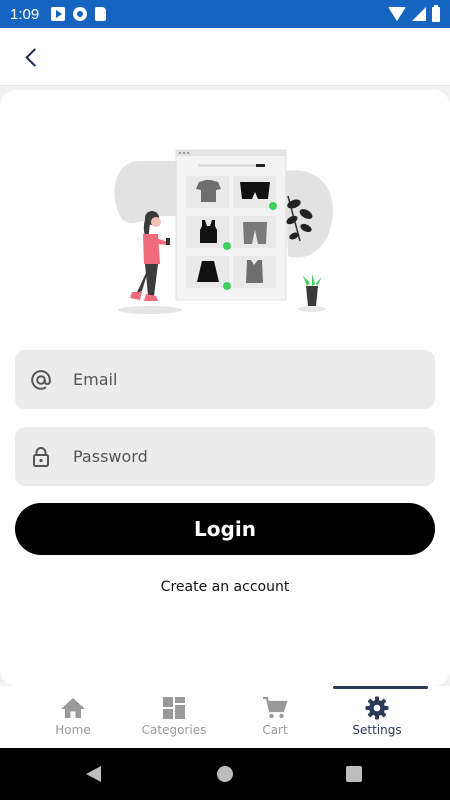  Describe the element at coordinates (41, 457) in the screenshot. I see `lock-icon` at that location.